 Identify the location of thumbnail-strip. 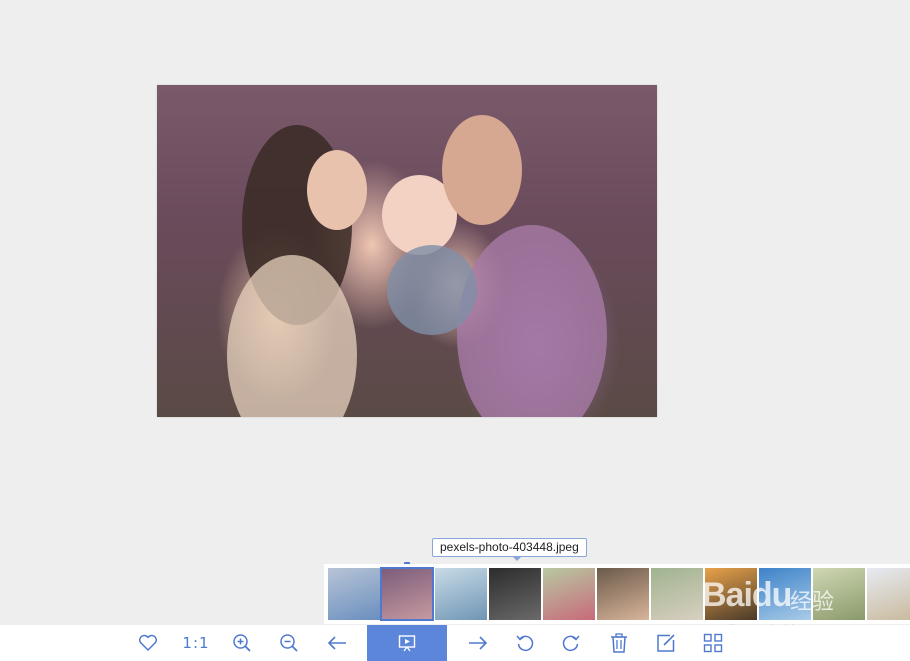
(617, 594).